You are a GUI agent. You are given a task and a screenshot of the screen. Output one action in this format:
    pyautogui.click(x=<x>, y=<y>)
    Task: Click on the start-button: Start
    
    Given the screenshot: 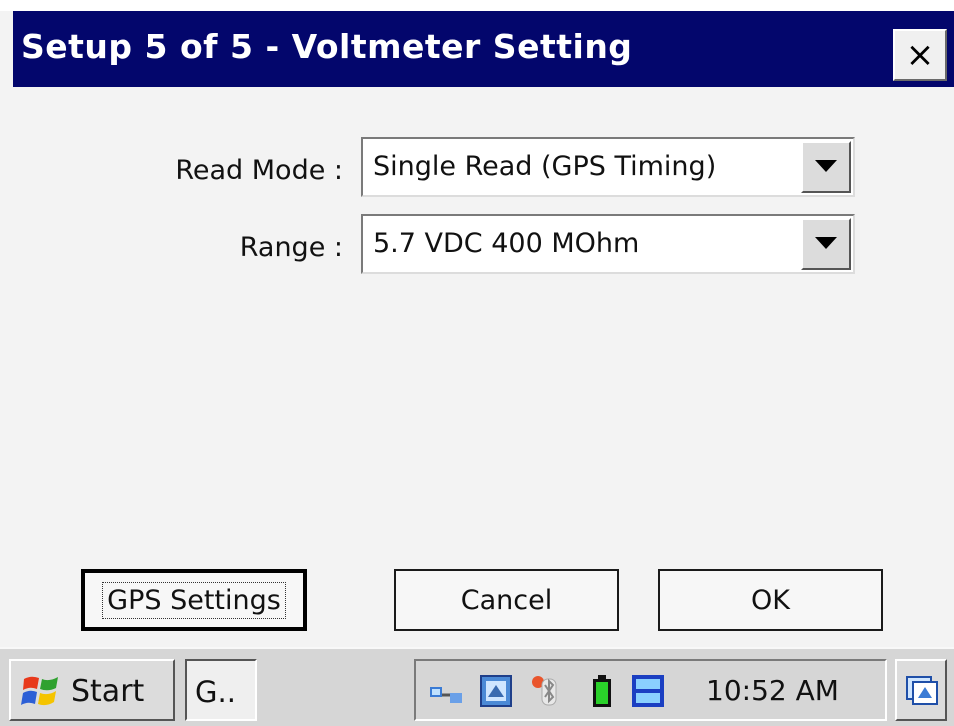 What is the action you would take?
    pyautogui.click(x=92, y=690)
    